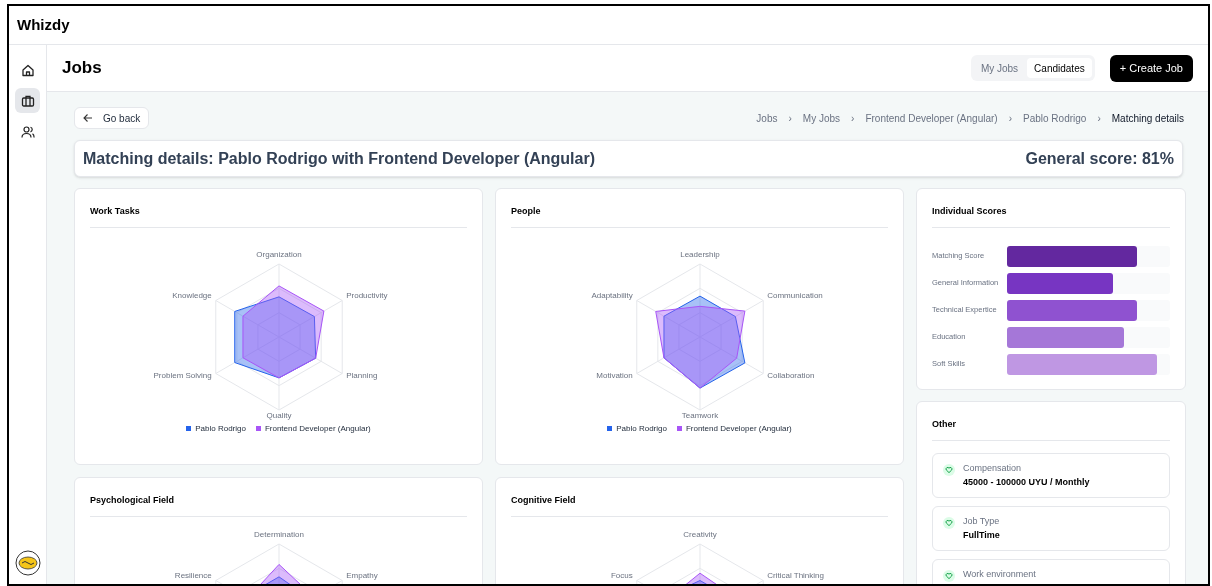 This screenshot has width=1212, height=586. I want to click on axis-label: Productivity, so click(367, 294).